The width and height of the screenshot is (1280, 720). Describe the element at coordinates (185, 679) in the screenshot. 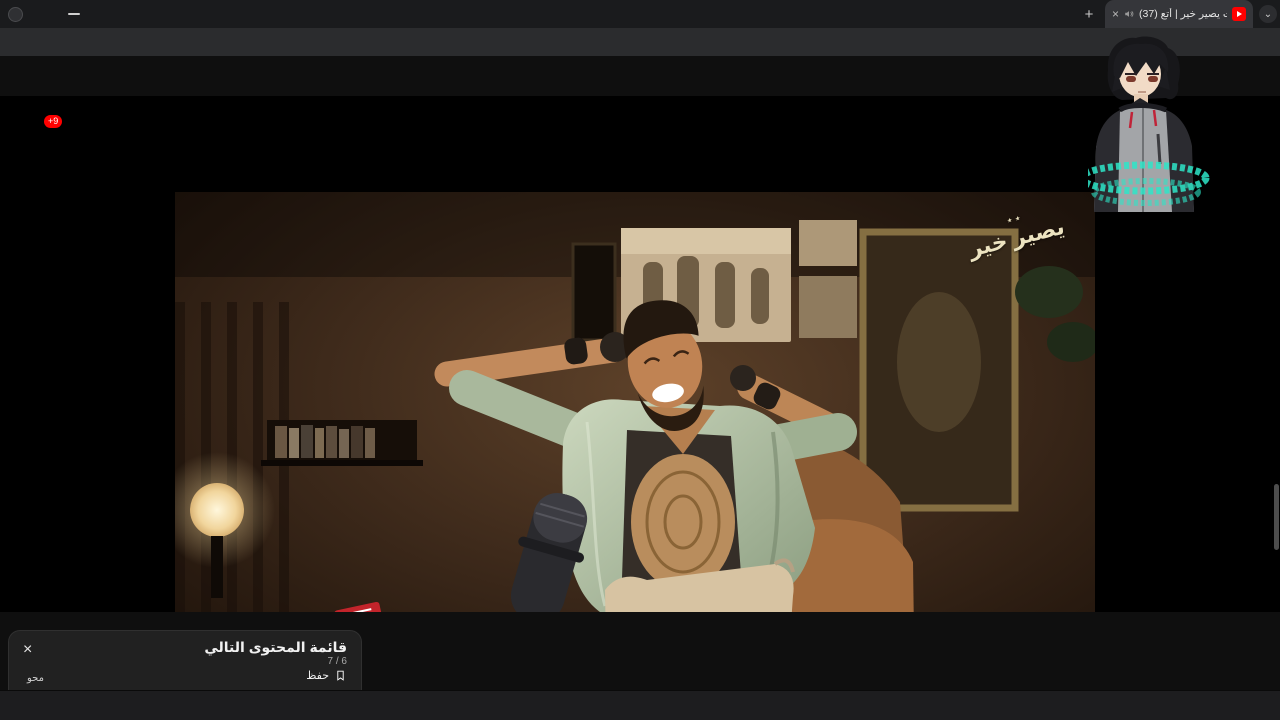

I see `panel-actions: حفظ محو` at that location.